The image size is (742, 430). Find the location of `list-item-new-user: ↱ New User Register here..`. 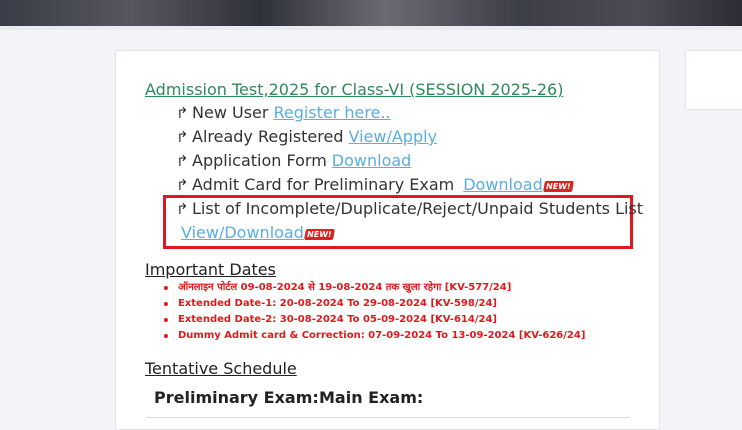

list-item-new-user: ↱ New User Register here.. is located at coordinates (283, 112).